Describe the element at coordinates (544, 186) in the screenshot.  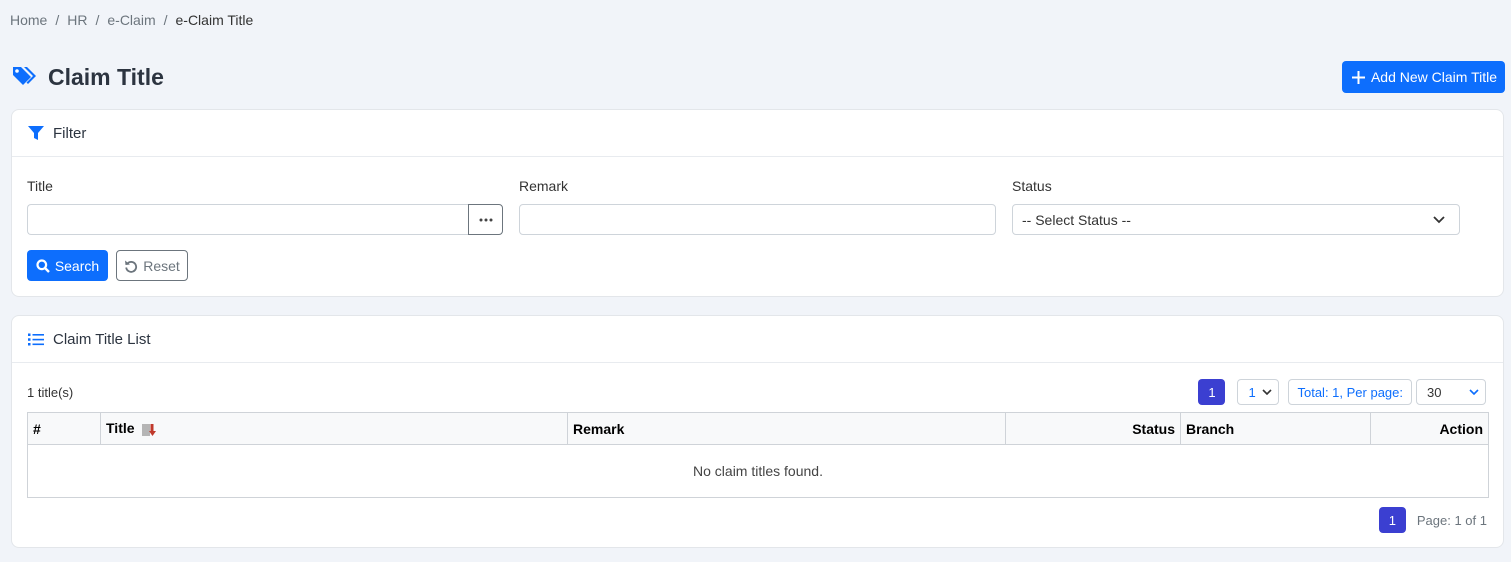
I see `remark-label: Remark` at that location.